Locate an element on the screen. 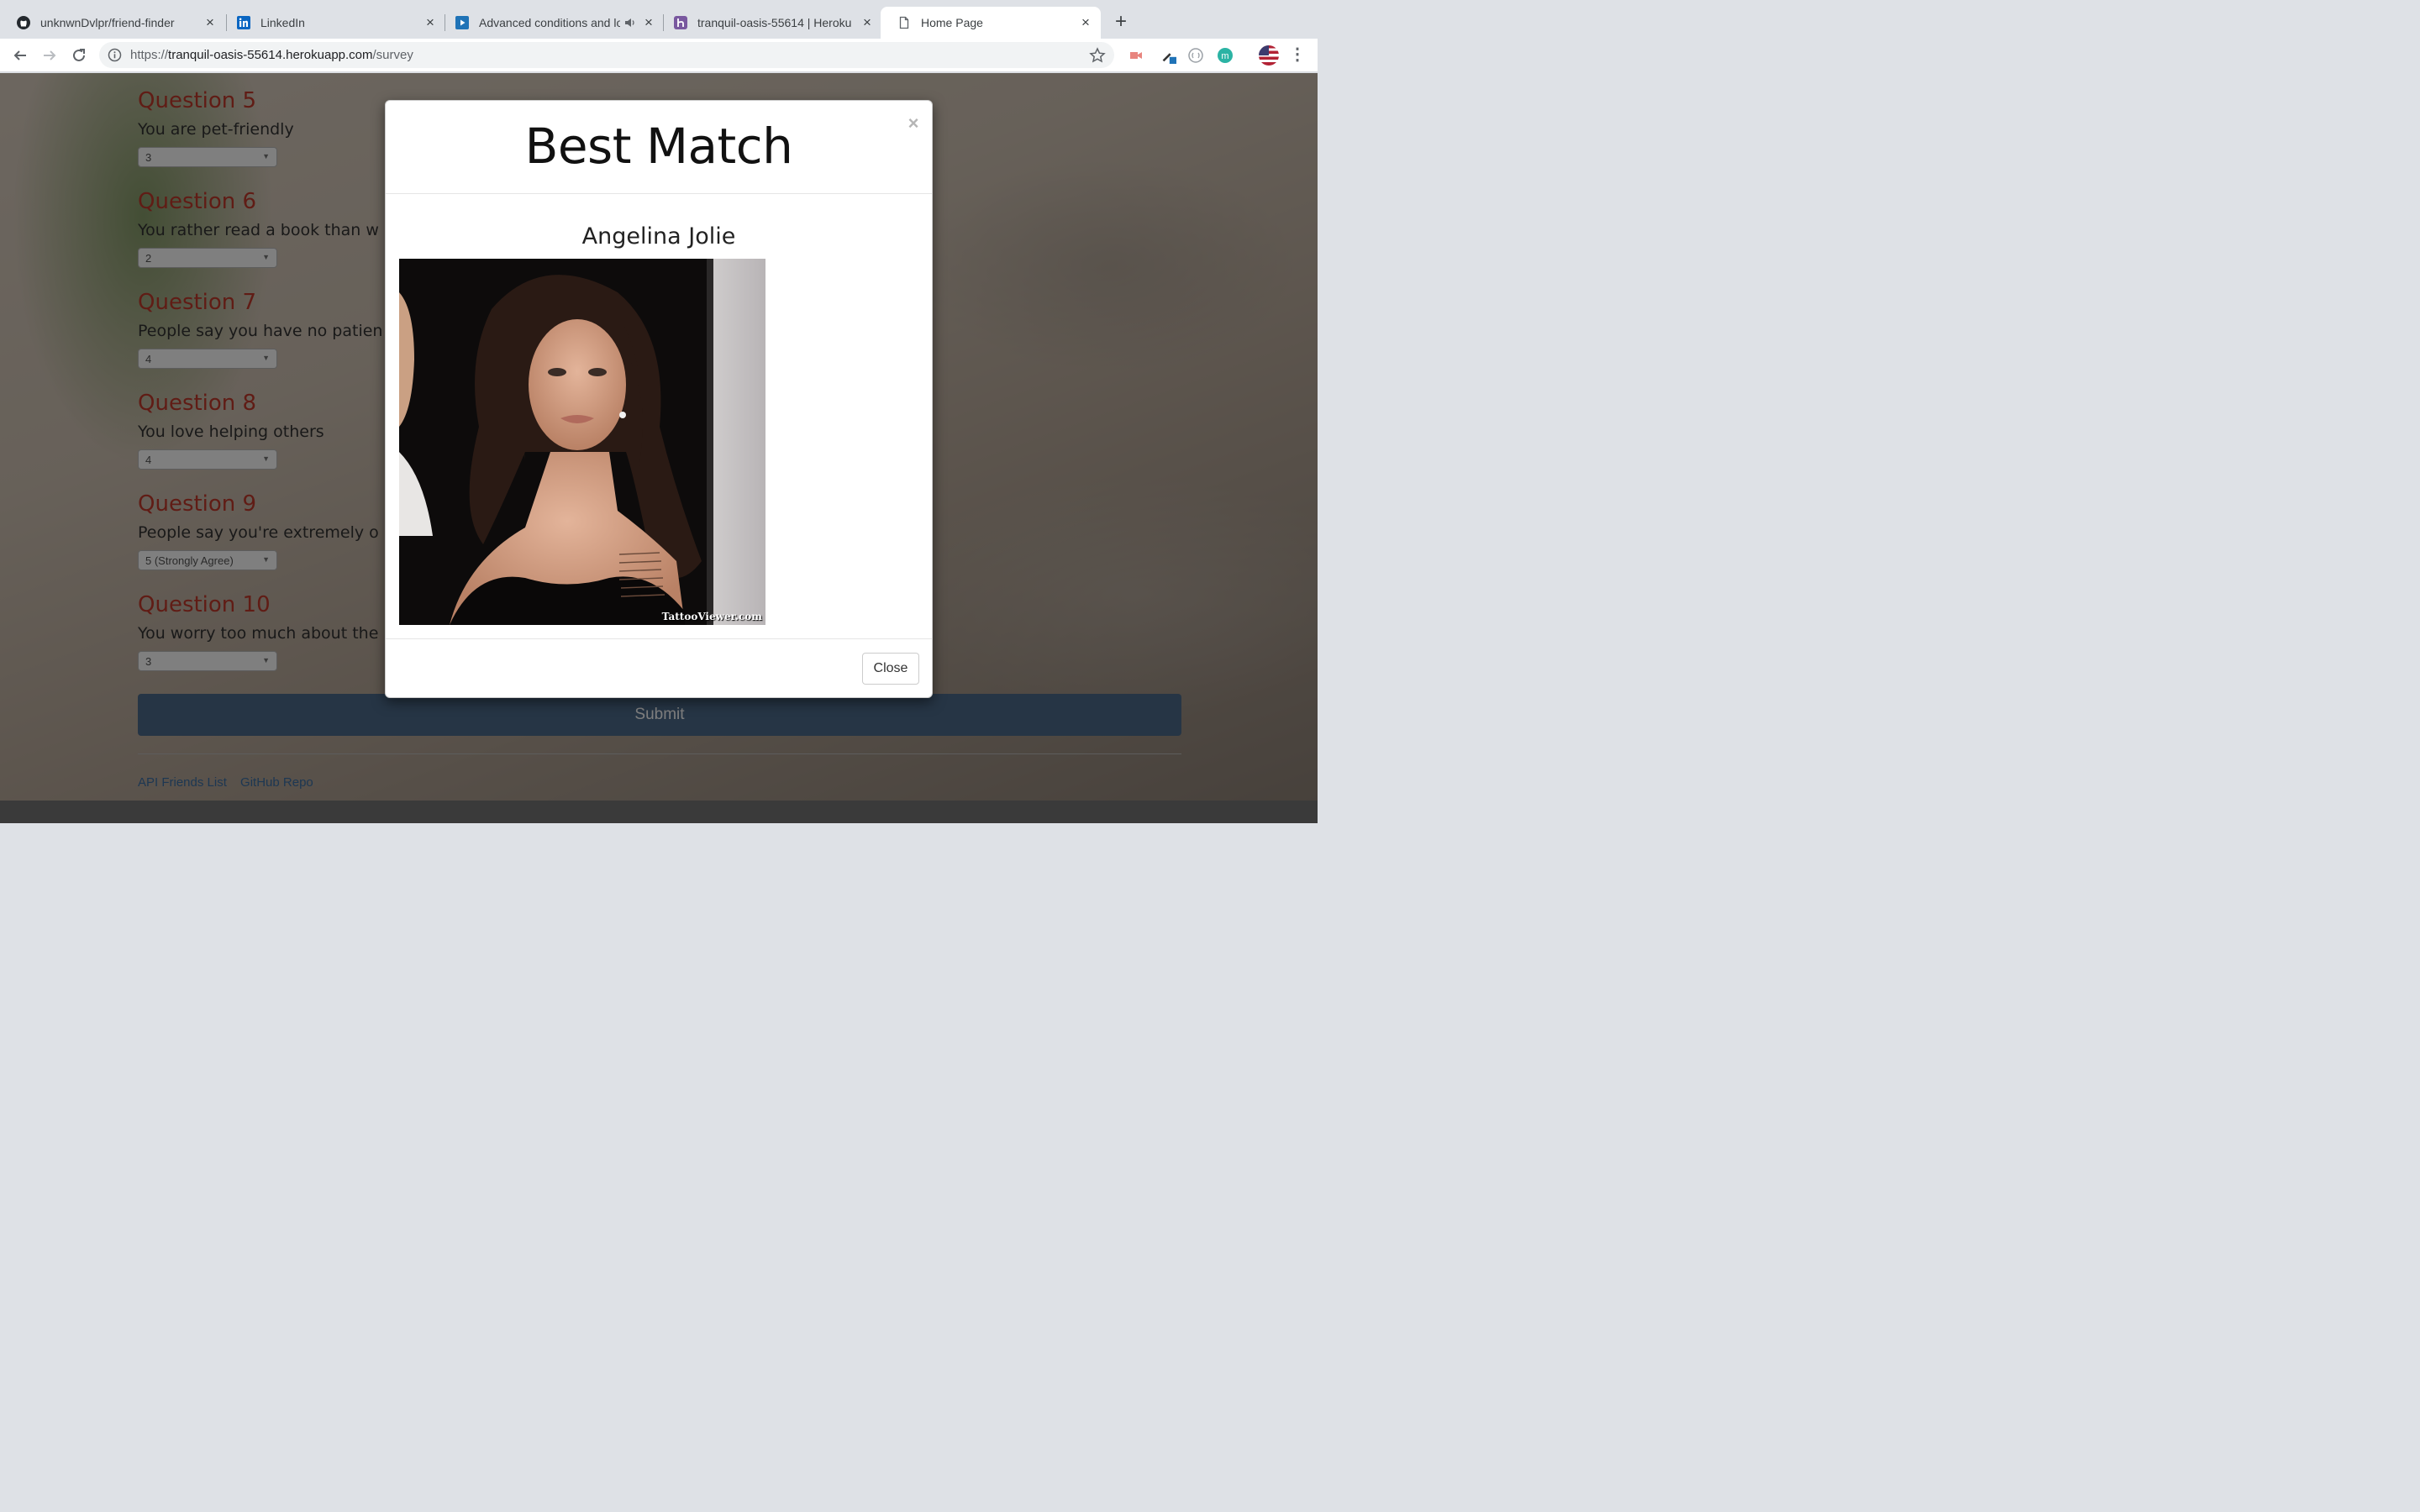  tab-linkedin: LinkedIn × is located at coordinates (332, 23).